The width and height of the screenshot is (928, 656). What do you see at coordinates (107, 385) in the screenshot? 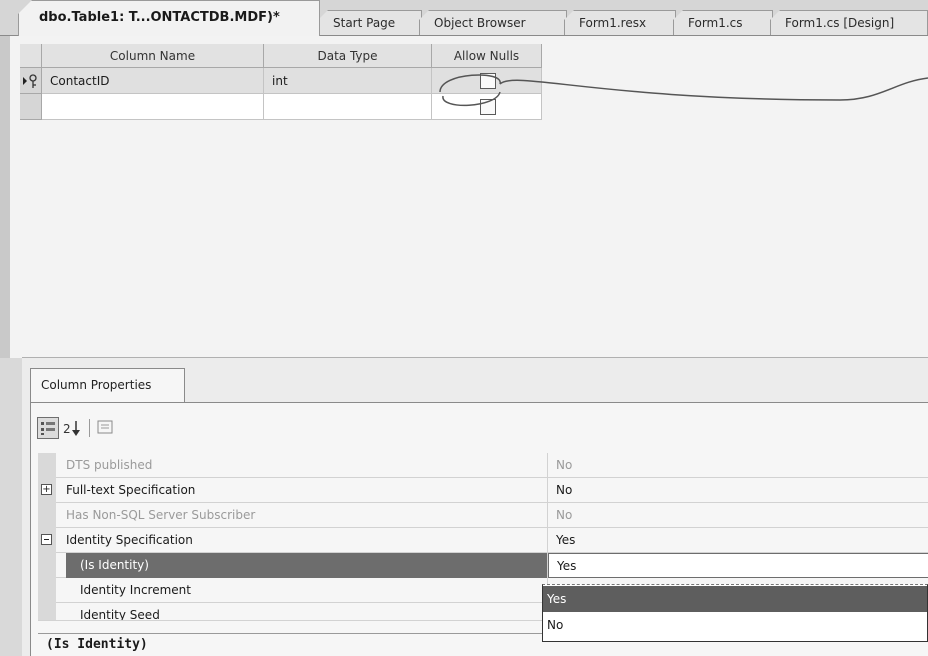
I see `tab-column-properties: Column Properties` at bounding box center [107, 385].